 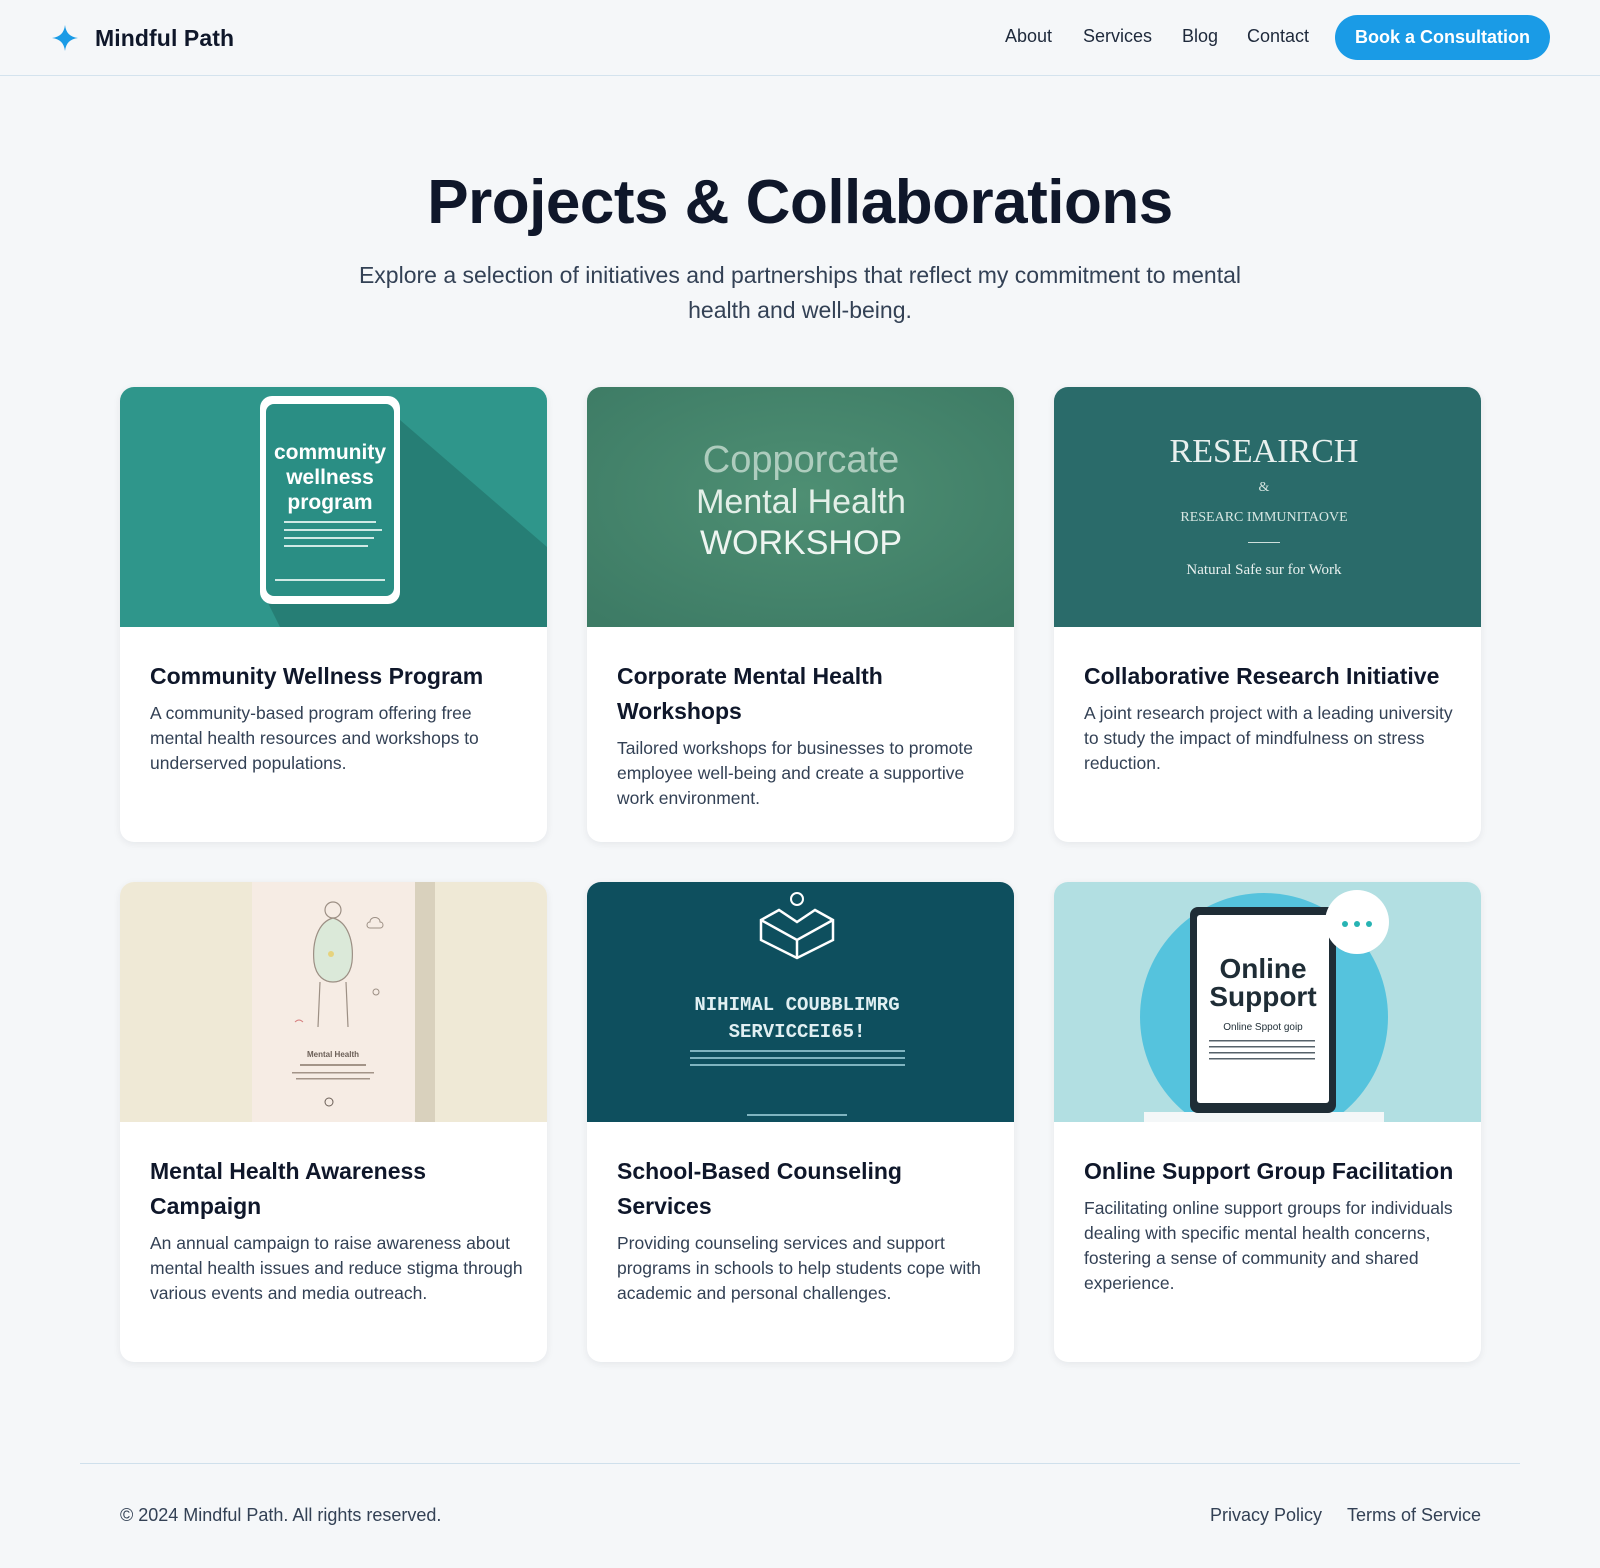 I want to click on image-title-line-2: Mental Health, so click(x=801, y=502).